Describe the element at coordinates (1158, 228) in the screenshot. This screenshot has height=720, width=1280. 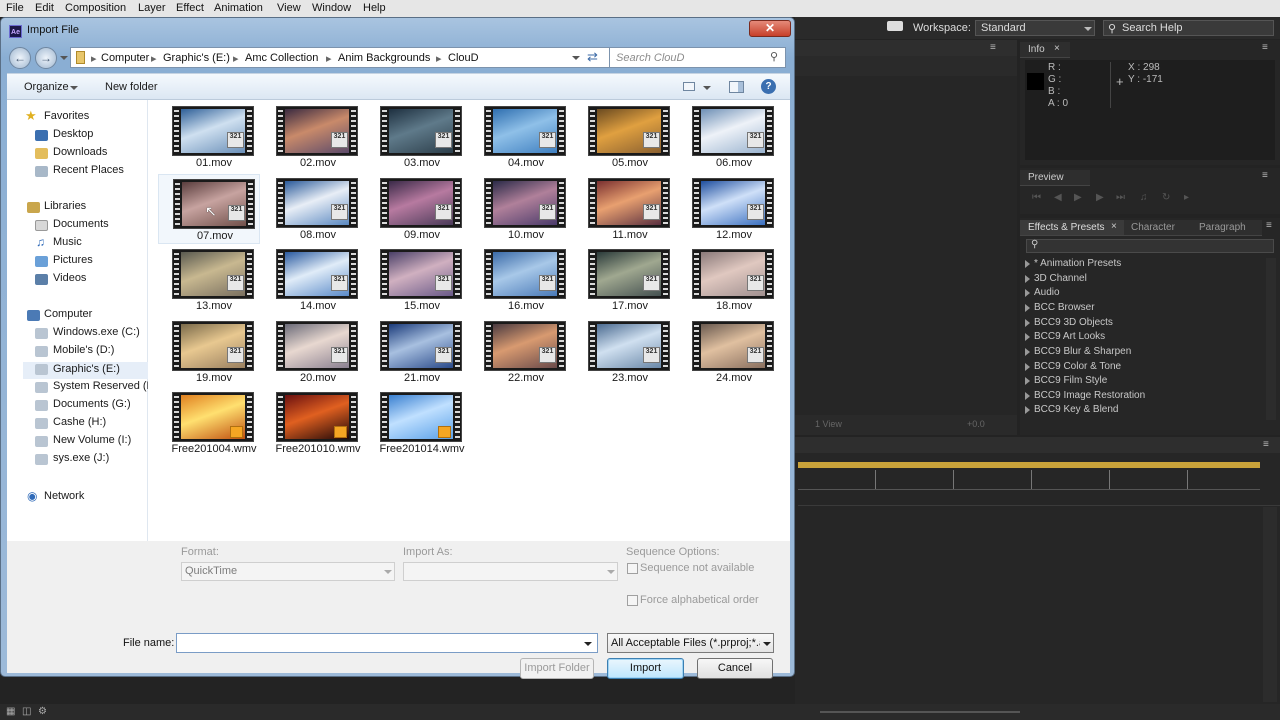
I see `tab-character: Character` at that location.